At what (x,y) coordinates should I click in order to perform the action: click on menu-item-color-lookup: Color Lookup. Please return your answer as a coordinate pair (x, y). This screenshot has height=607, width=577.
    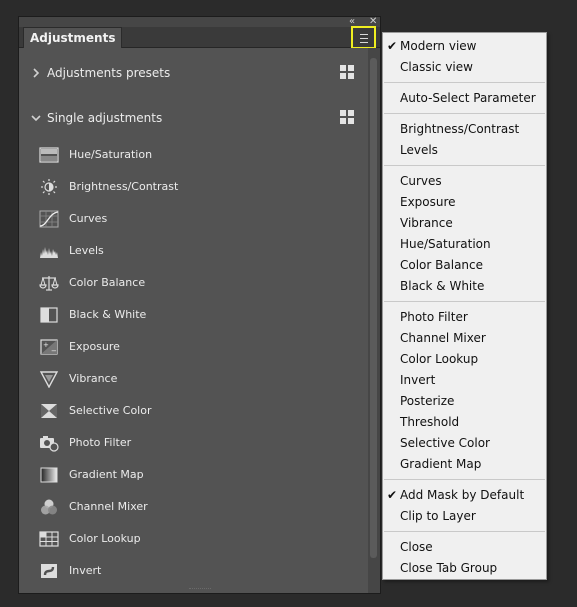
    Looking at the image, I should click on (439, 359).